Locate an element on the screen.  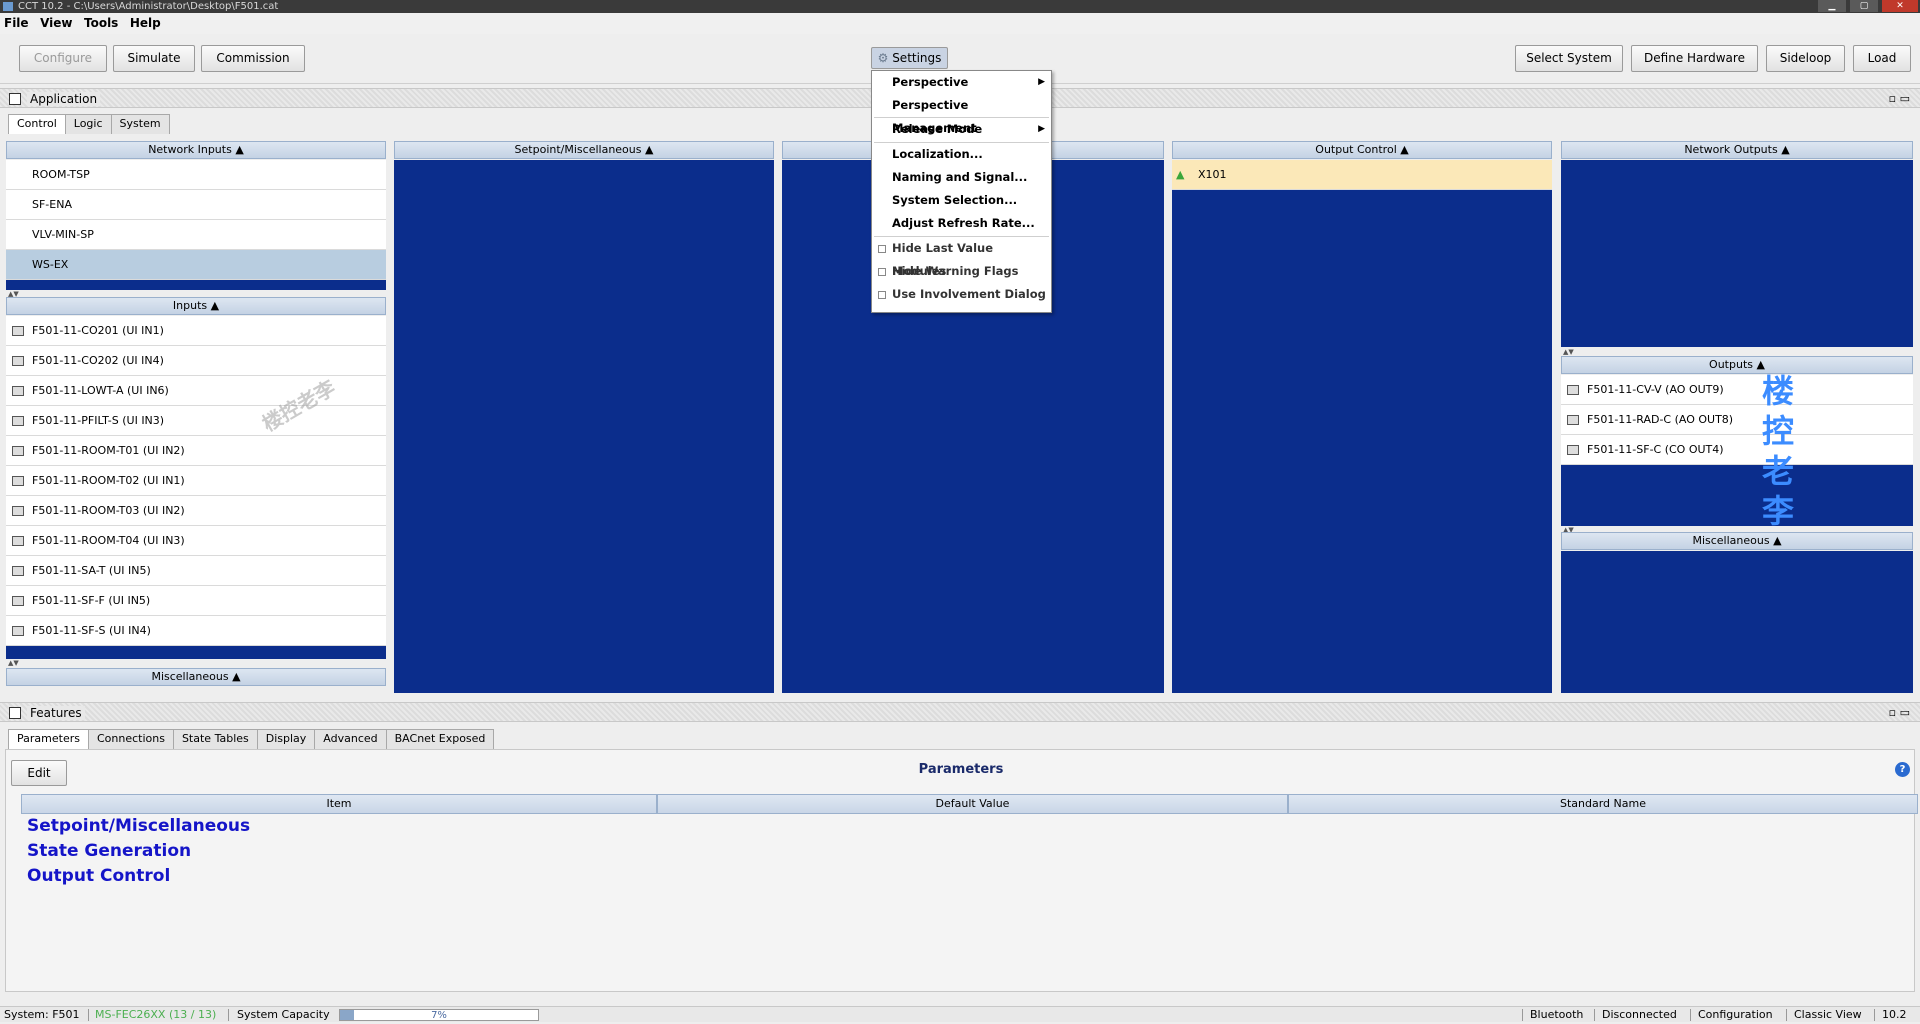
sideloop-button: Sideloop is located at coordinates (1805, 58).